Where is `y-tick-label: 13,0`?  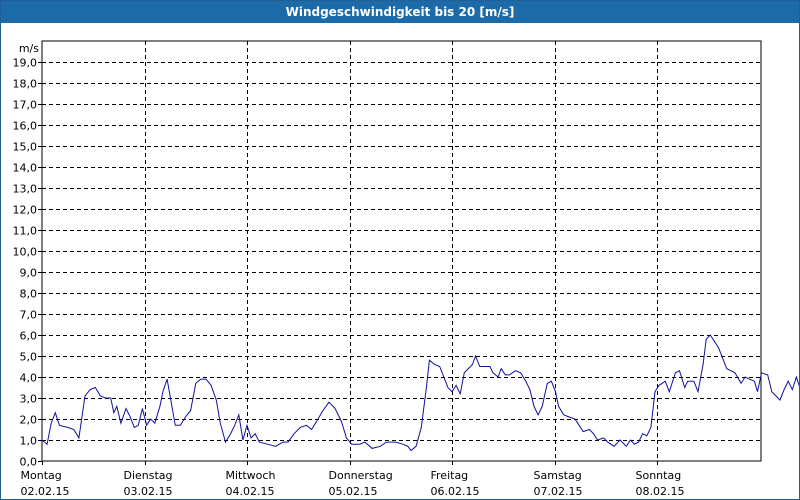 y-tick-label: 13,0 is located at coordinates (25, 189).